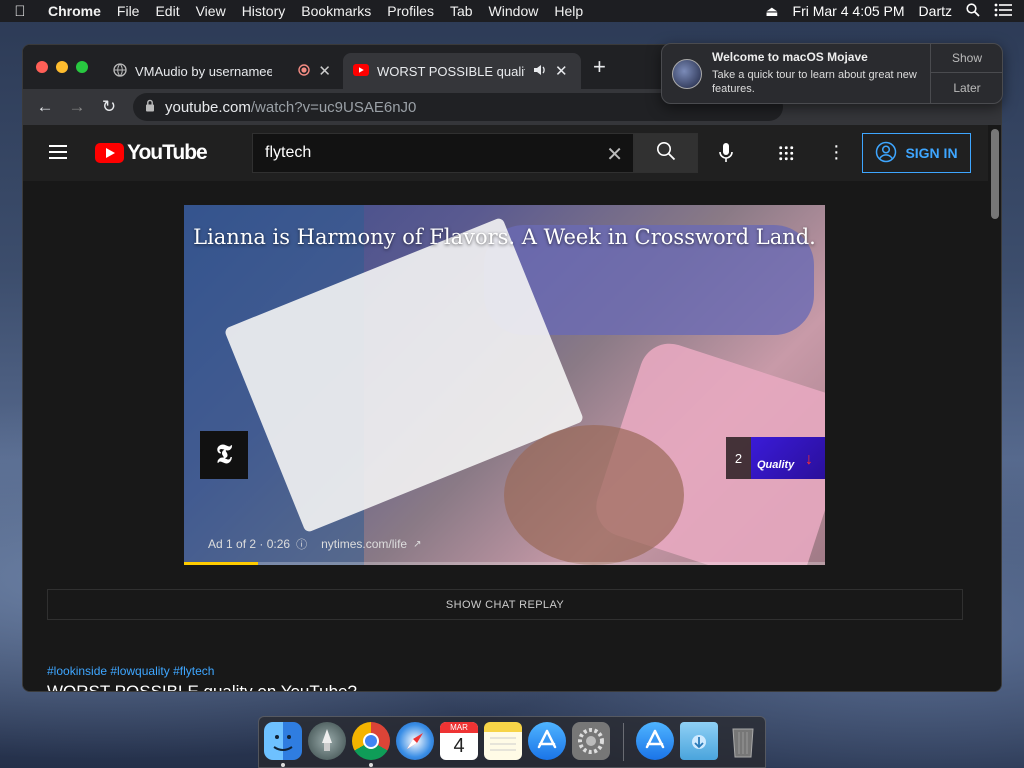 The height and width of the screenshot is (768, 1024). Describe the element at coordinates (45, 107) in the screenshot. I see `back-arrow-icon: ←` at that location.